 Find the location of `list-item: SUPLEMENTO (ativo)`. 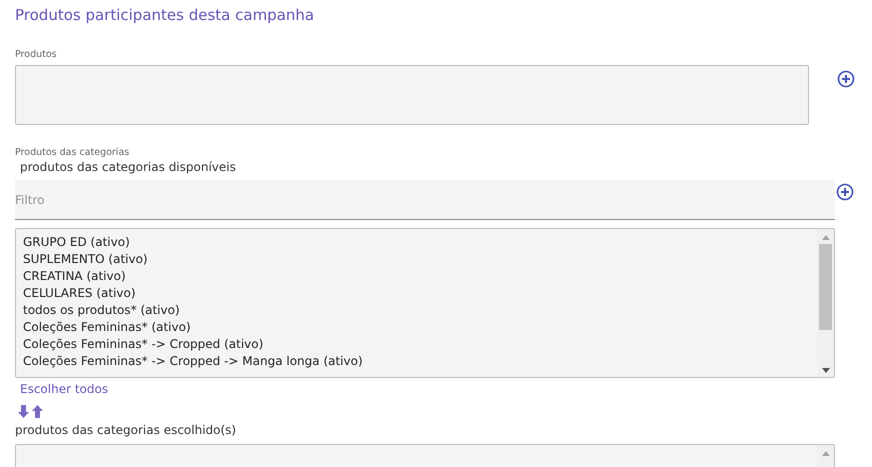

list-item: SUPLEMENTO (ativo) is located at coordinates (420, 259).